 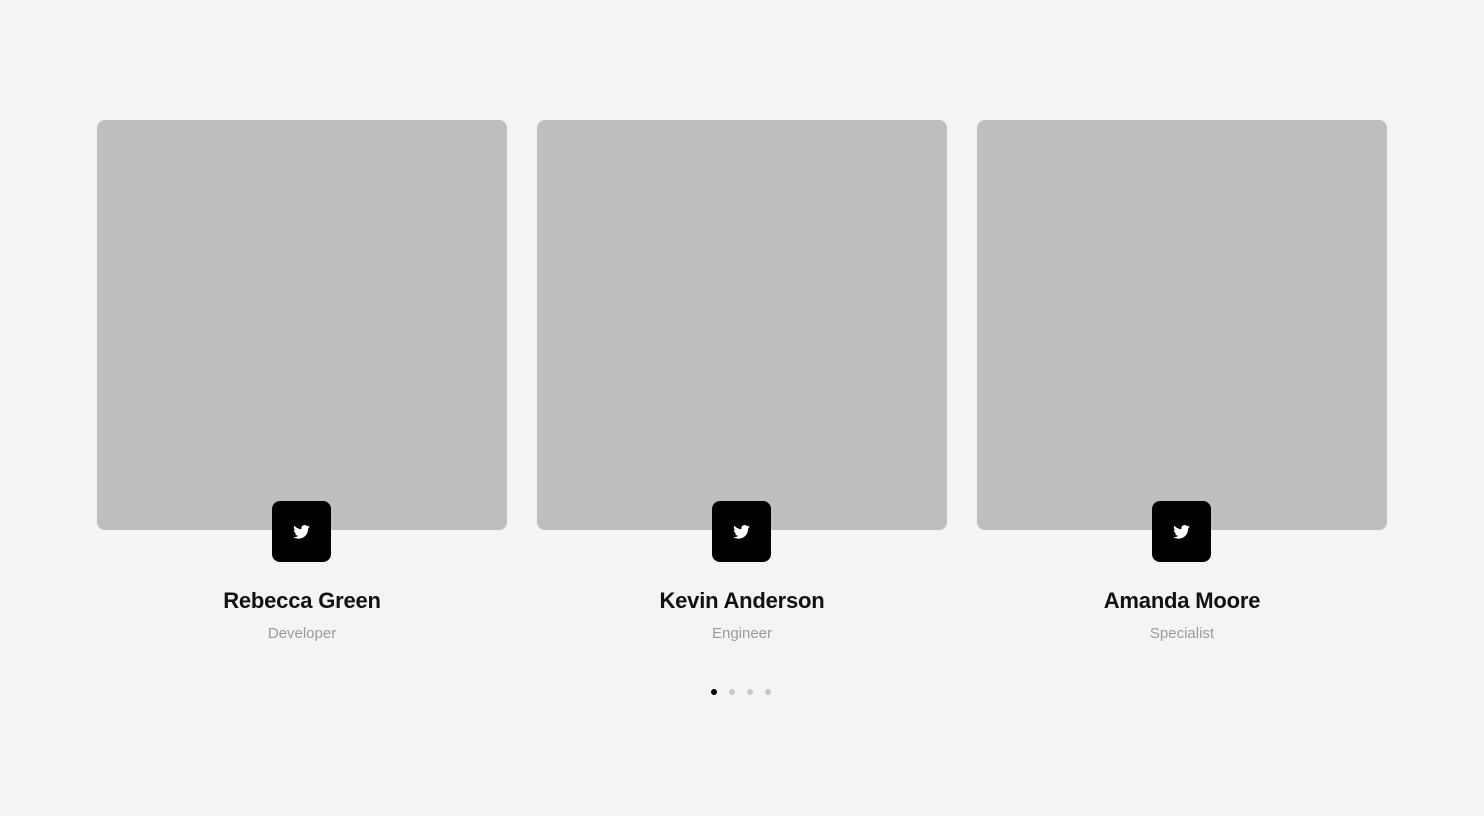 I want to click on member-role: Specialist, so click(x=1182, y=633).